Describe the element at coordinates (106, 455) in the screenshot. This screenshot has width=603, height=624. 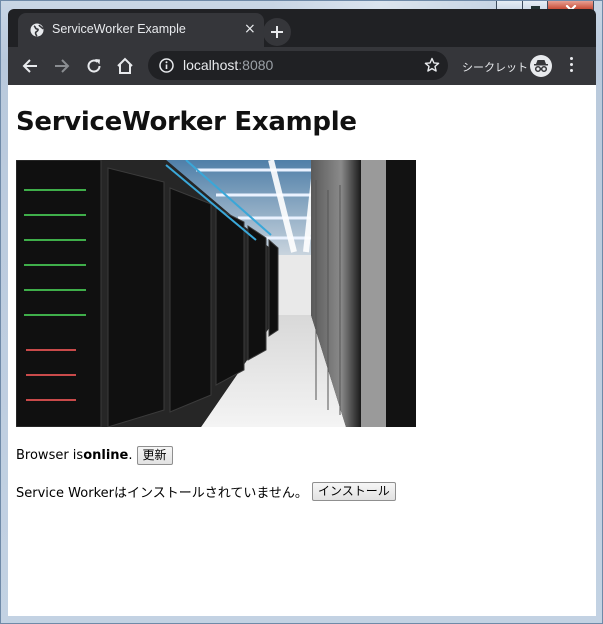
I see `status-value: online` at that location.